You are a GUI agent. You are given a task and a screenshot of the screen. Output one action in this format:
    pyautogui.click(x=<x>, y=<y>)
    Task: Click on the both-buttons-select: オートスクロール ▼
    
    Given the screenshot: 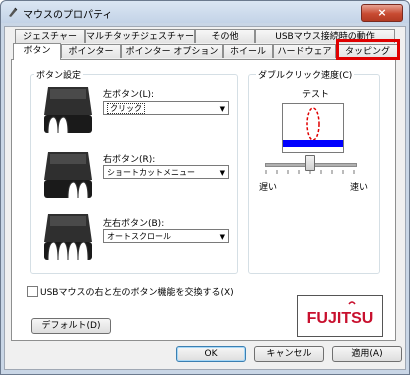 What is the action you would take?
    pyautogui.click(x=166, y=236)
    